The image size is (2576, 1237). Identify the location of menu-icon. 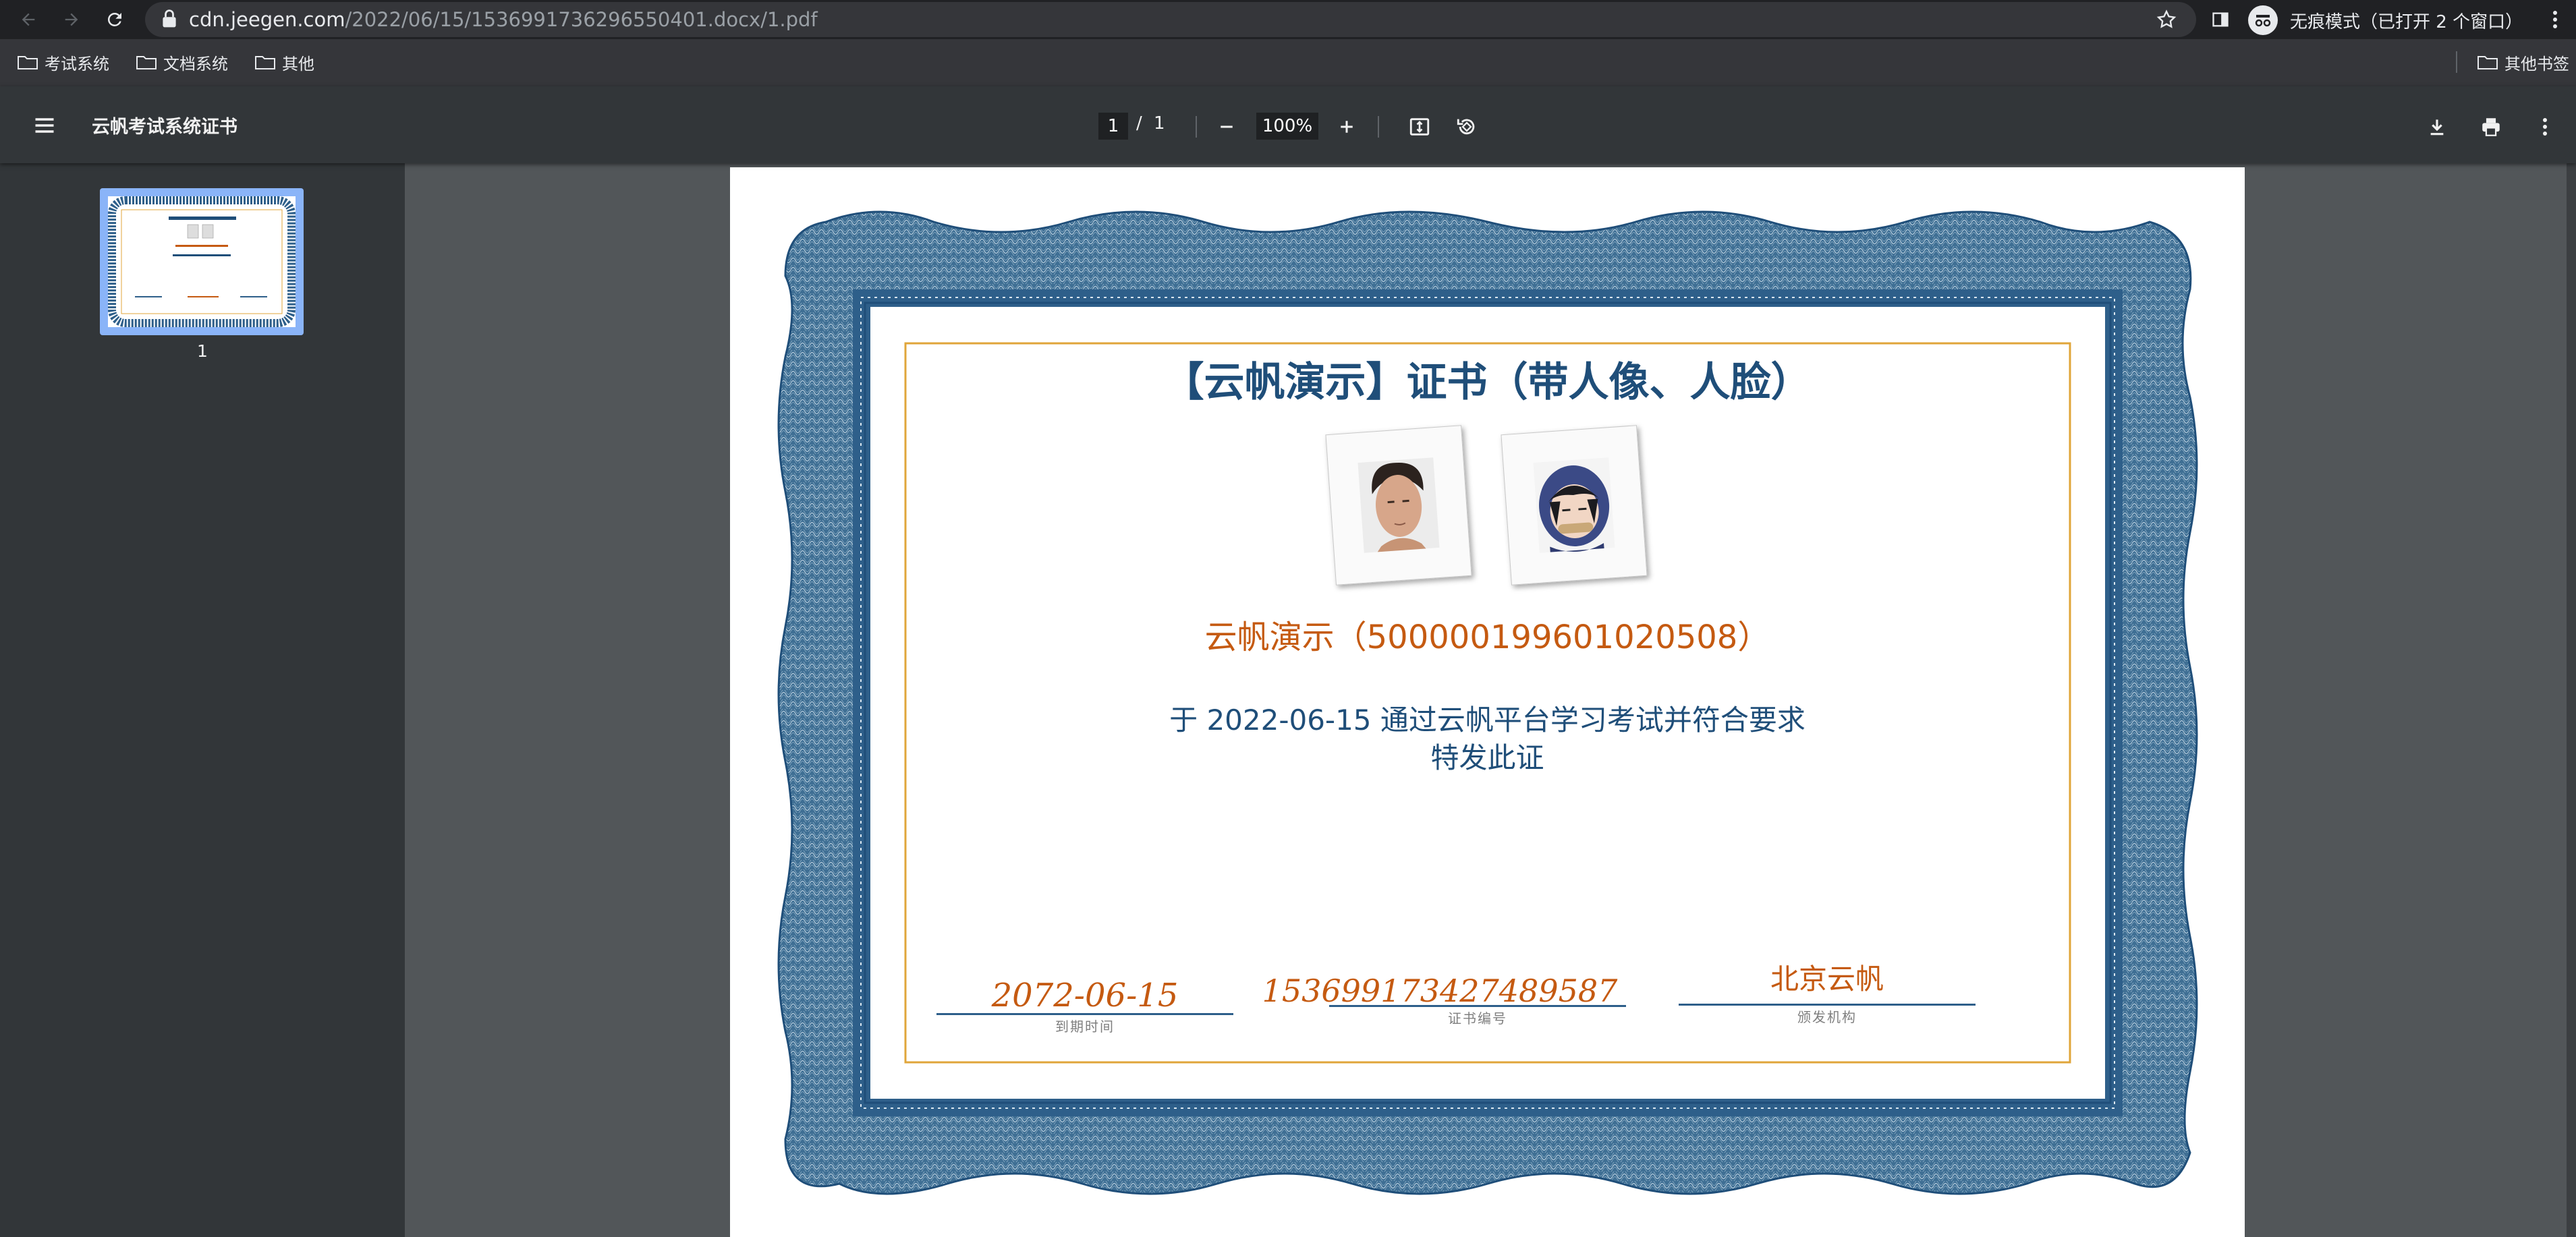
(44, 126).